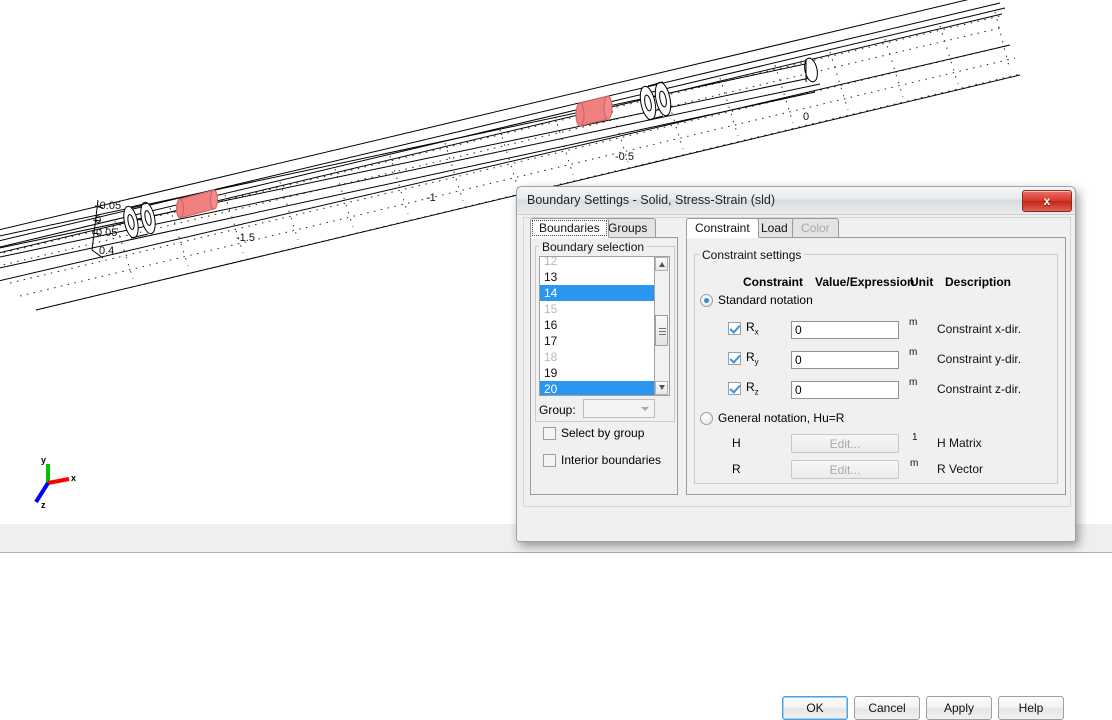  What do you see at coordinates (781, 418) in the screenshot?
I see `general-notation-label: General notation, Hu=R` at bounding box center [781, 418].